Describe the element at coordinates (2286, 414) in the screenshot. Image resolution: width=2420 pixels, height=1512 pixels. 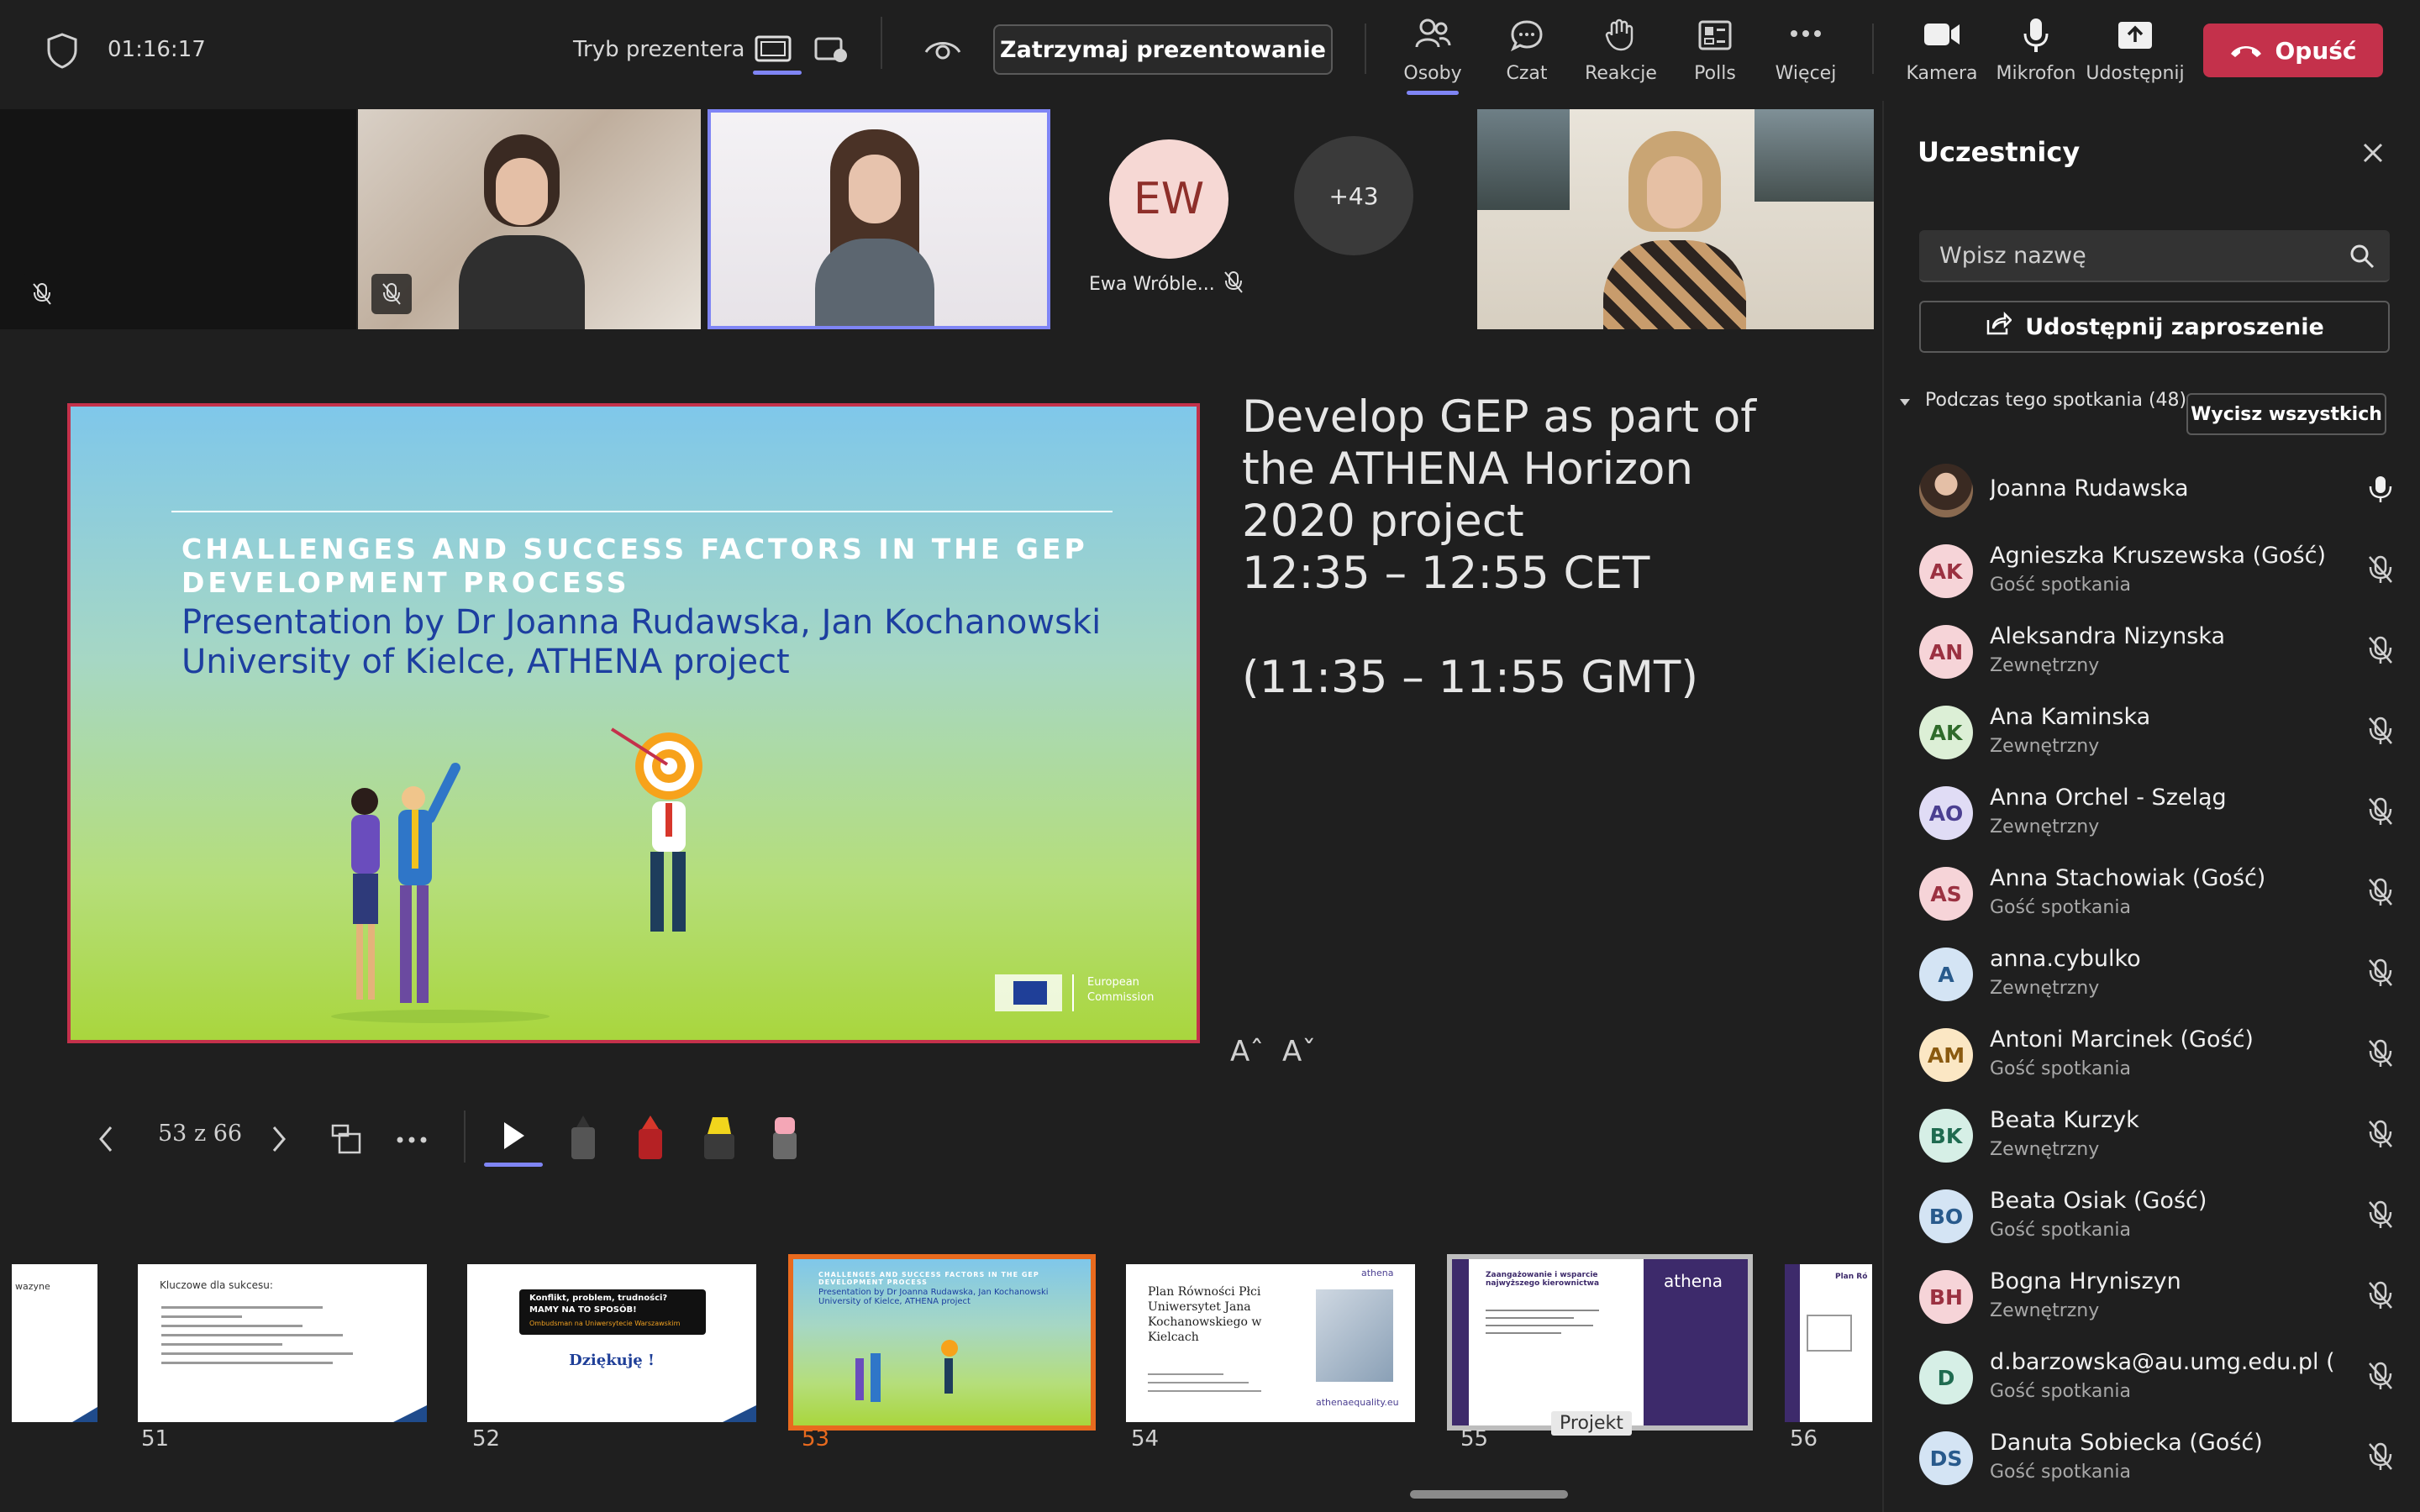
I see `mute-all-button: Wycisz wszystkich` at that location.